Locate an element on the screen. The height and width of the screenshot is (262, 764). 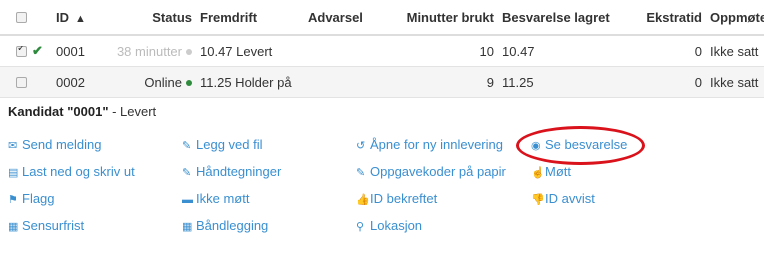
column-header-oppmote: Oppmøte is located at coordinates (735, 17).